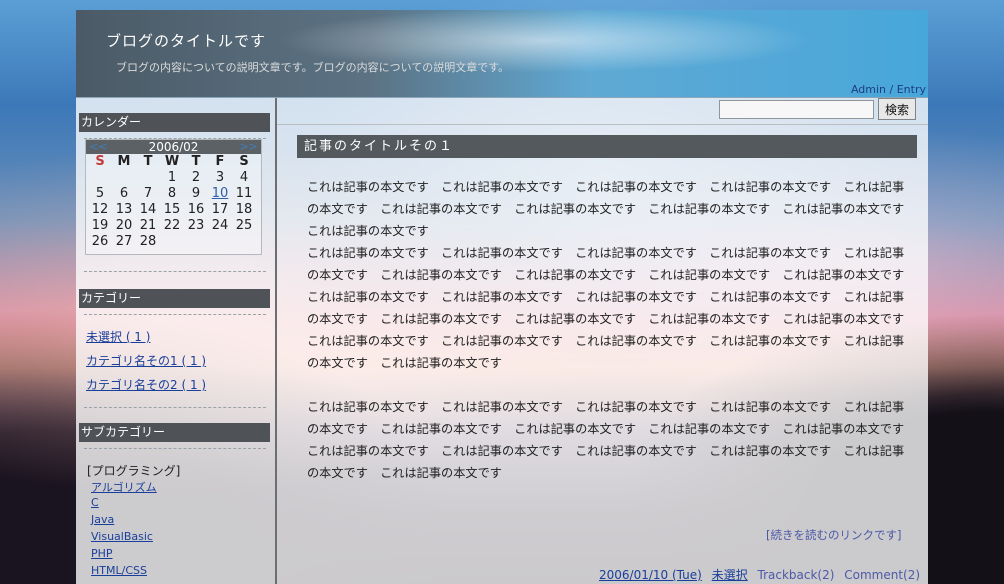 The image size is (1004, 584). Describe the element at coordinates (124, 487) in the screenshot. I see `subcategory-link: アルゴリズム` at that location.